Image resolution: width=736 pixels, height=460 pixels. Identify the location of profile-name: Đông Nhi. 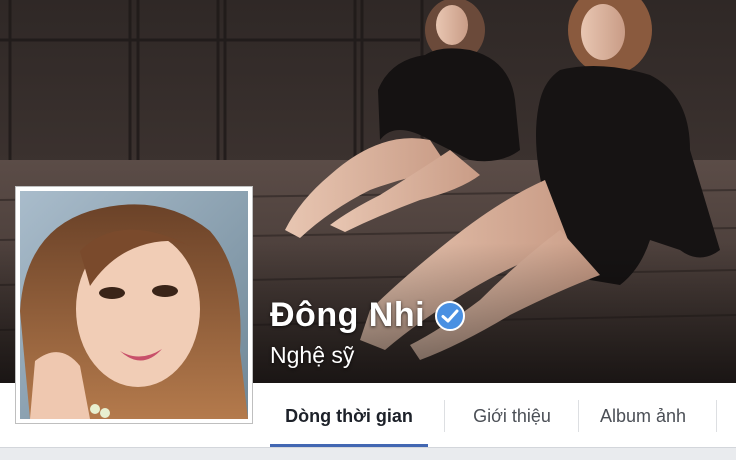
(347, 315).